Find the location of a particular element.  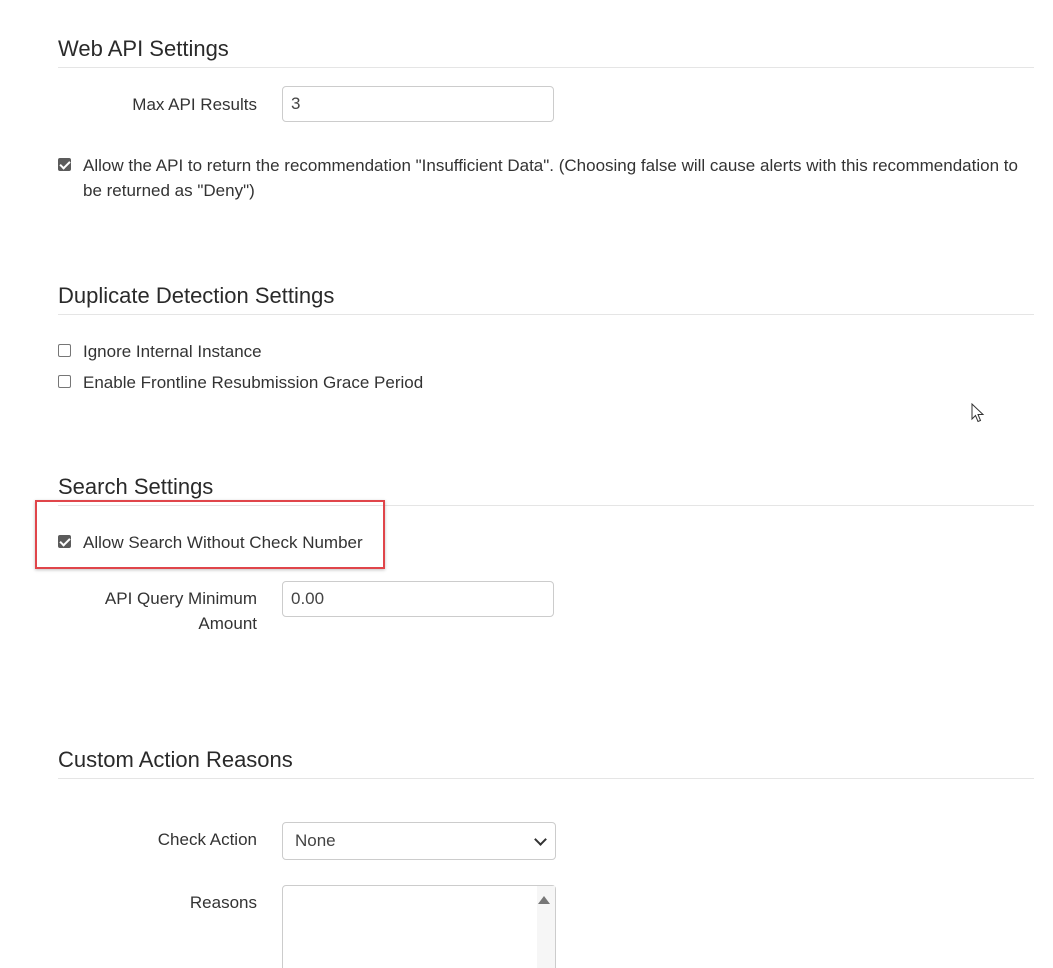

check-action-select: None is located at coordinates (419, 841).